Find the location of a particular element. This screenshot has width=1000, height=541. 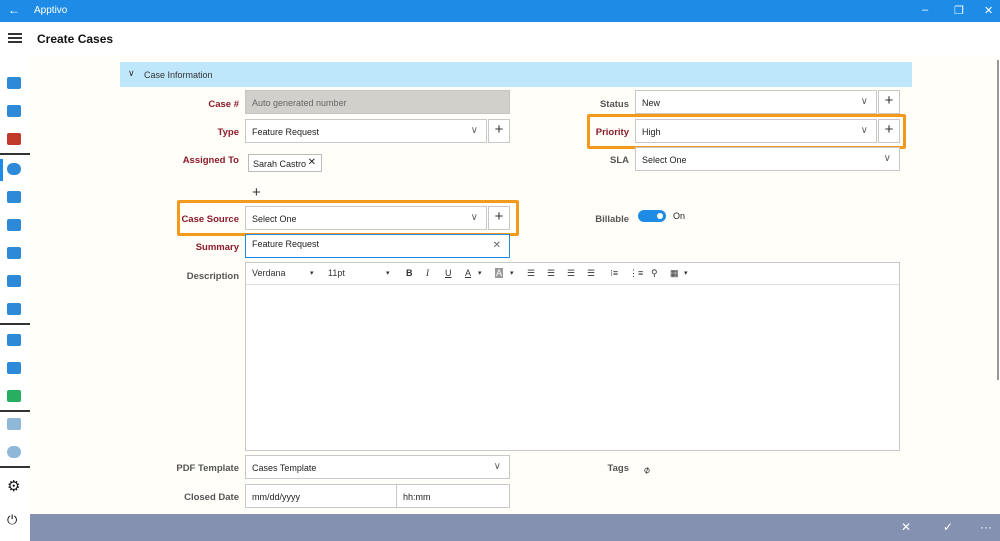

clear-summary-icon: ✕ is located at coordinates (497, 245).